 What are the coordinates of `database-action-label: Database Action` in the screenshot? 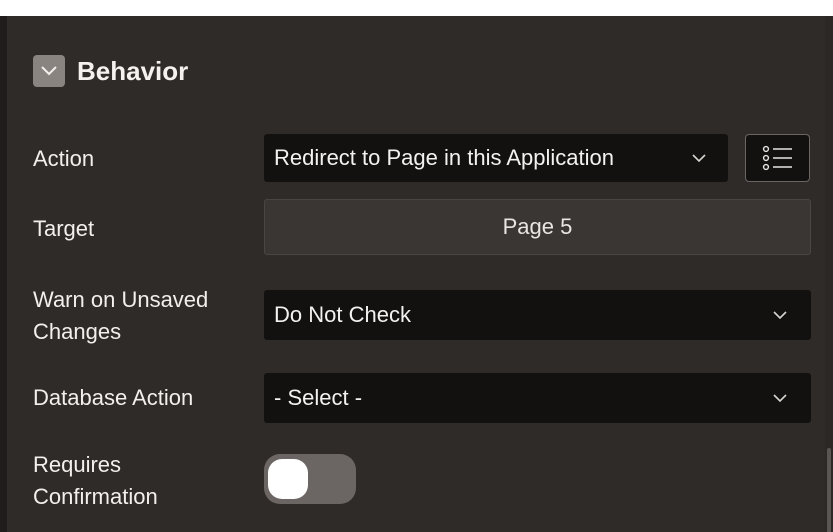 It's located at (113, 397).